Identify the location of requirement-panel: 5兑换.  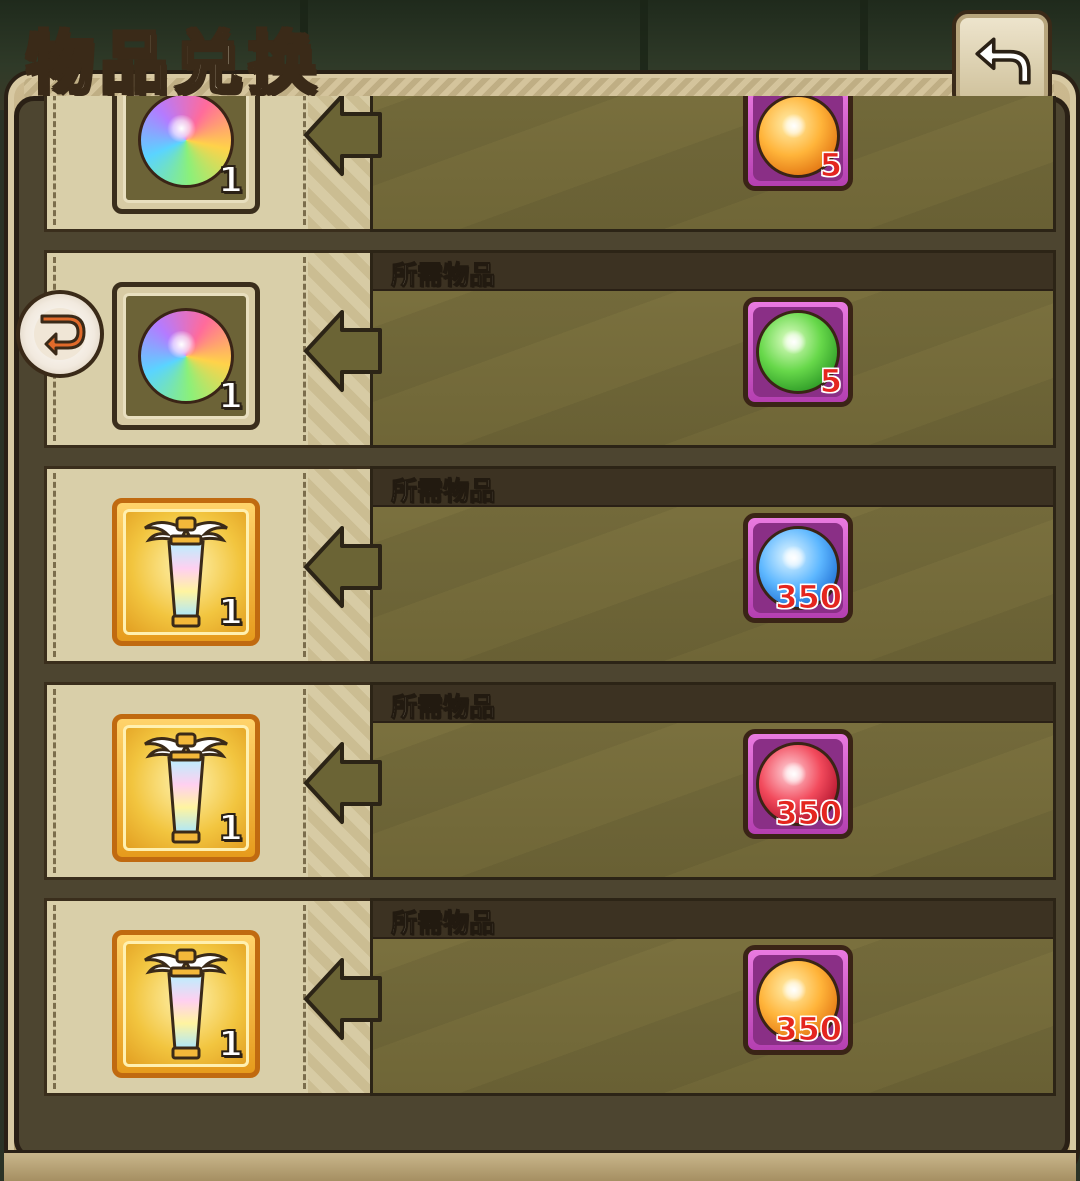
(713, 164).